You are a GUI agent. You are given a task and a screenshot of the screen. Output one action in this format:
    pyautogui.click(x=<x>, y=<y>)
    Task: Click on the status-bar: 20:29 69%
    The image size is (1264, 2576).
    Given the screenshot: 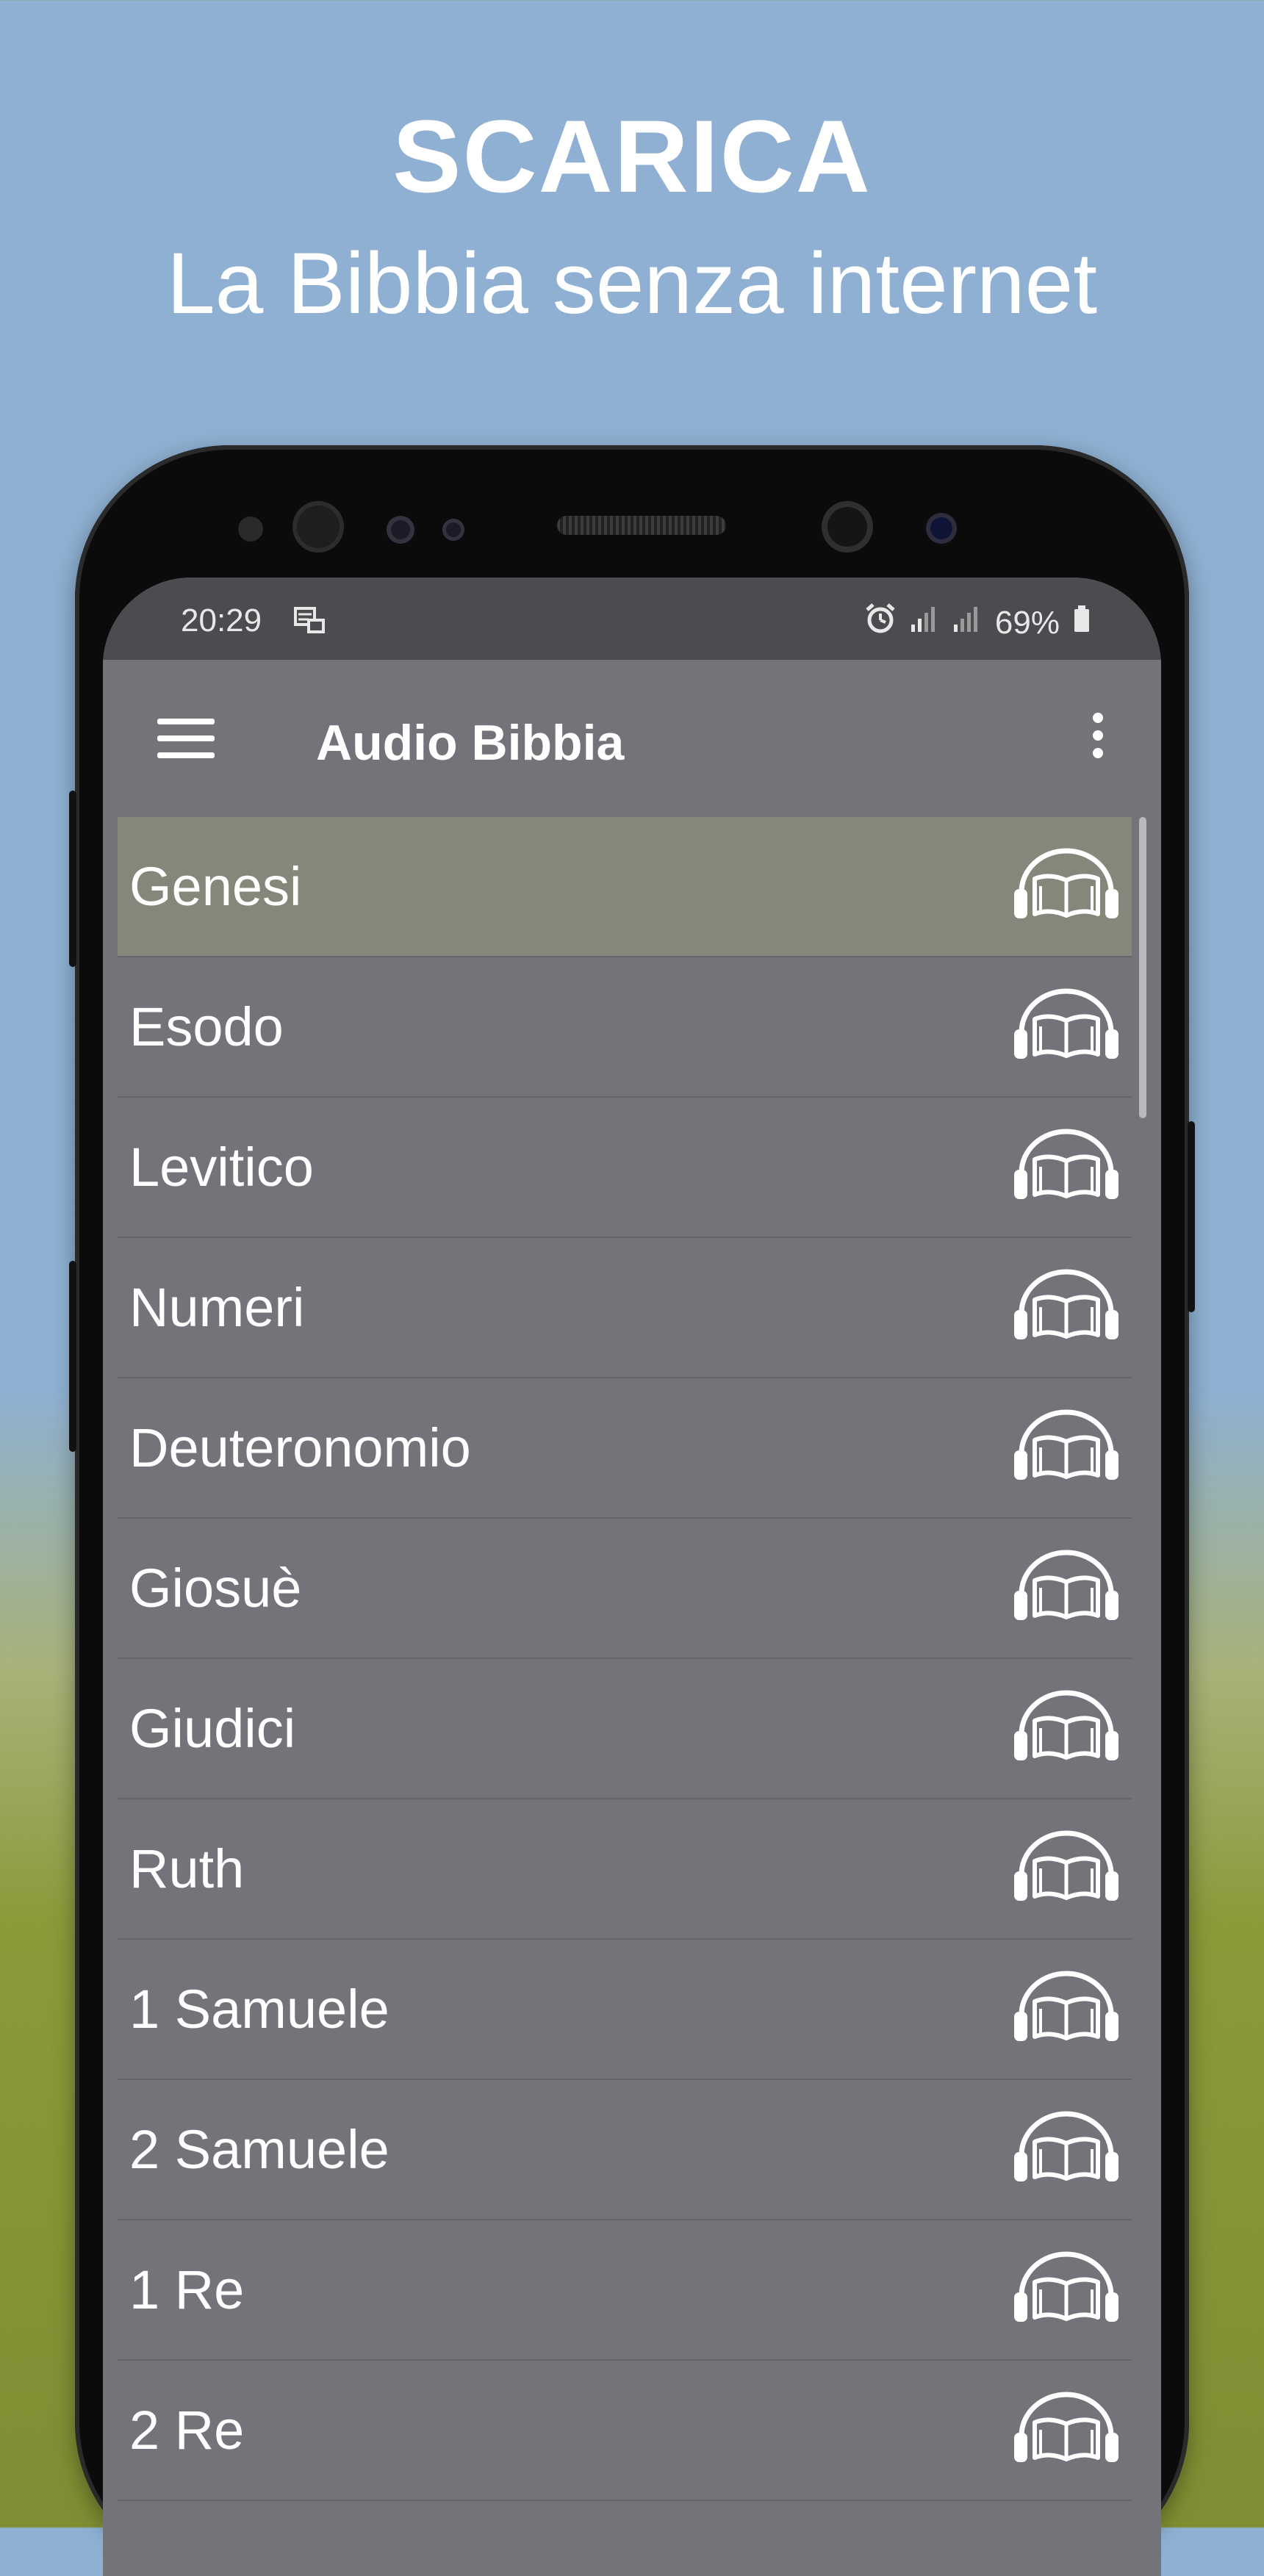 What is the action you would take?
    pyautogui.click(x=632, y=619)
    